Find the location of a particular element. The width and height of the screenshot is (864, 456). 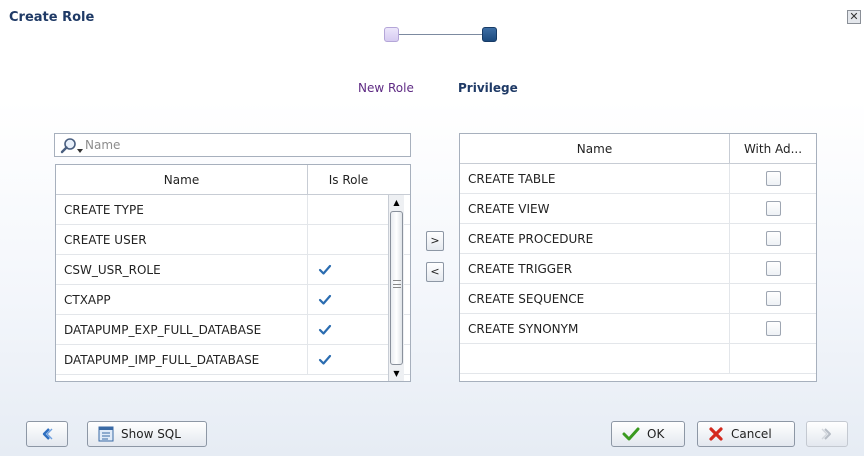

train-connector is located at coordinates (443, 34).